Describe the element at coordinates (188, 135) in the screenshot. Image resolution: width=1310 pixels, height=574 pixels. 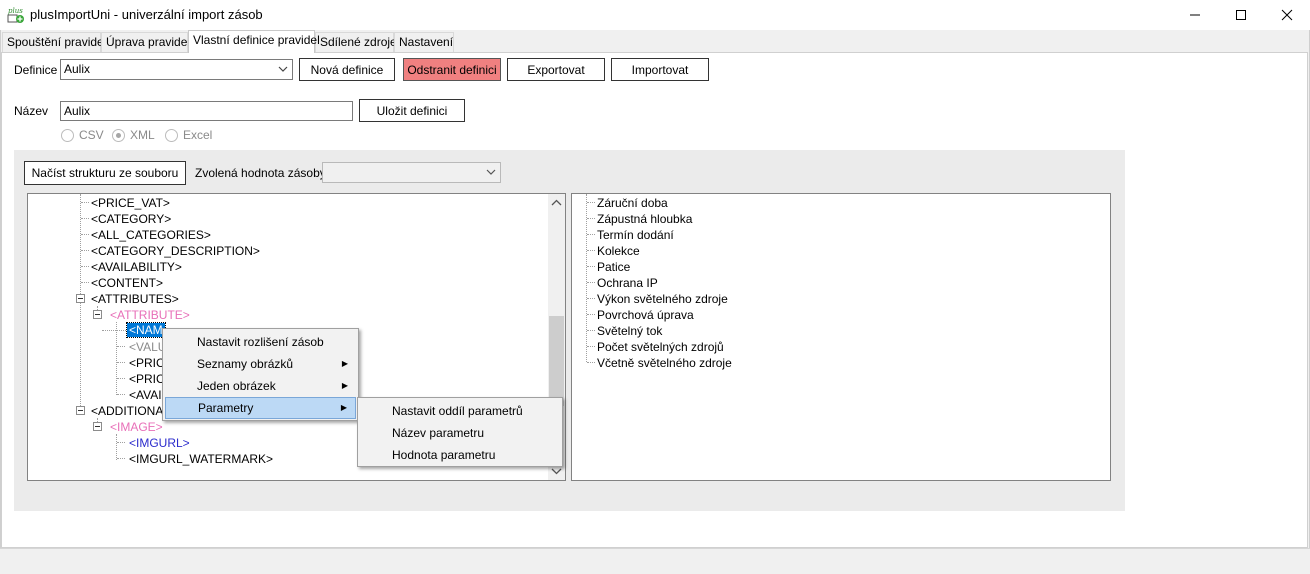
I see `format-radio-excel: Excel` at that location.